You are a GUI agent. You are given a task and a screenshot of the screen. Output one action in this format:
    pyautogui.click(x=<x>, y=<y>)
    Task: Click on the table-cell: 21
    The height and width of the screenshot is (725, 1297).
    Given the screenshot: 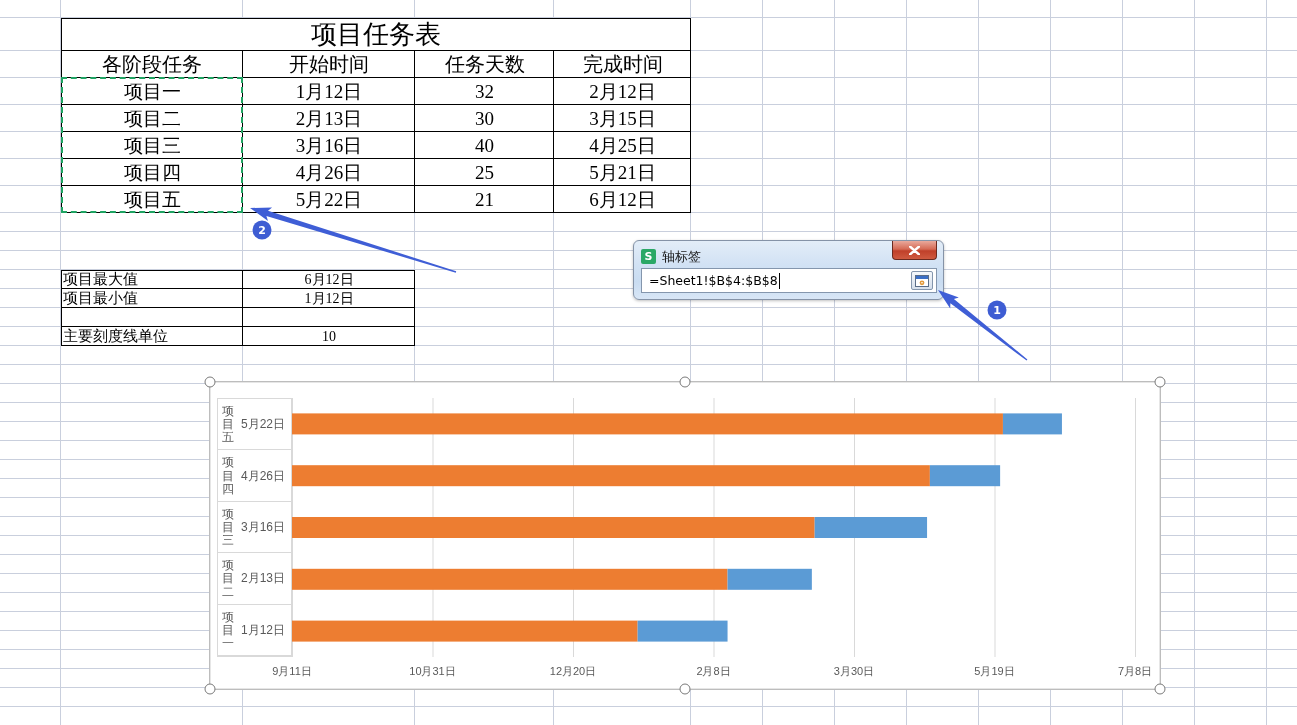 What is the action you would take?
    pyautogui.click(x=484, y=199)
    